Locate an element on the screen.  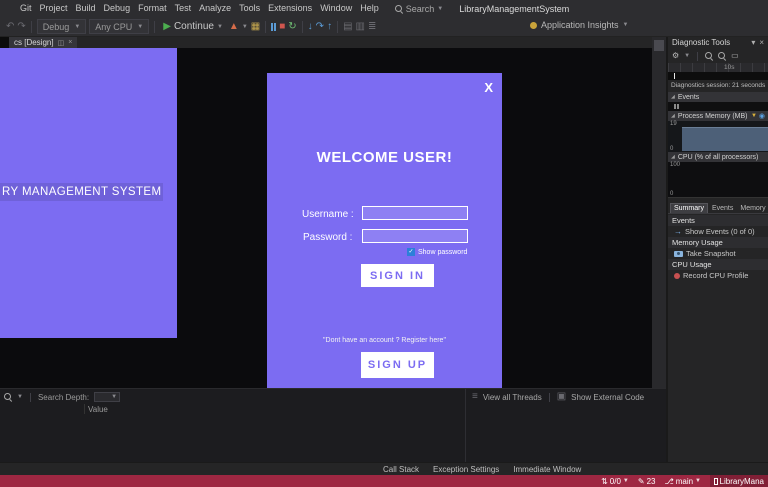
step-out-icon: ↑ is located at coordinates (329, 26).